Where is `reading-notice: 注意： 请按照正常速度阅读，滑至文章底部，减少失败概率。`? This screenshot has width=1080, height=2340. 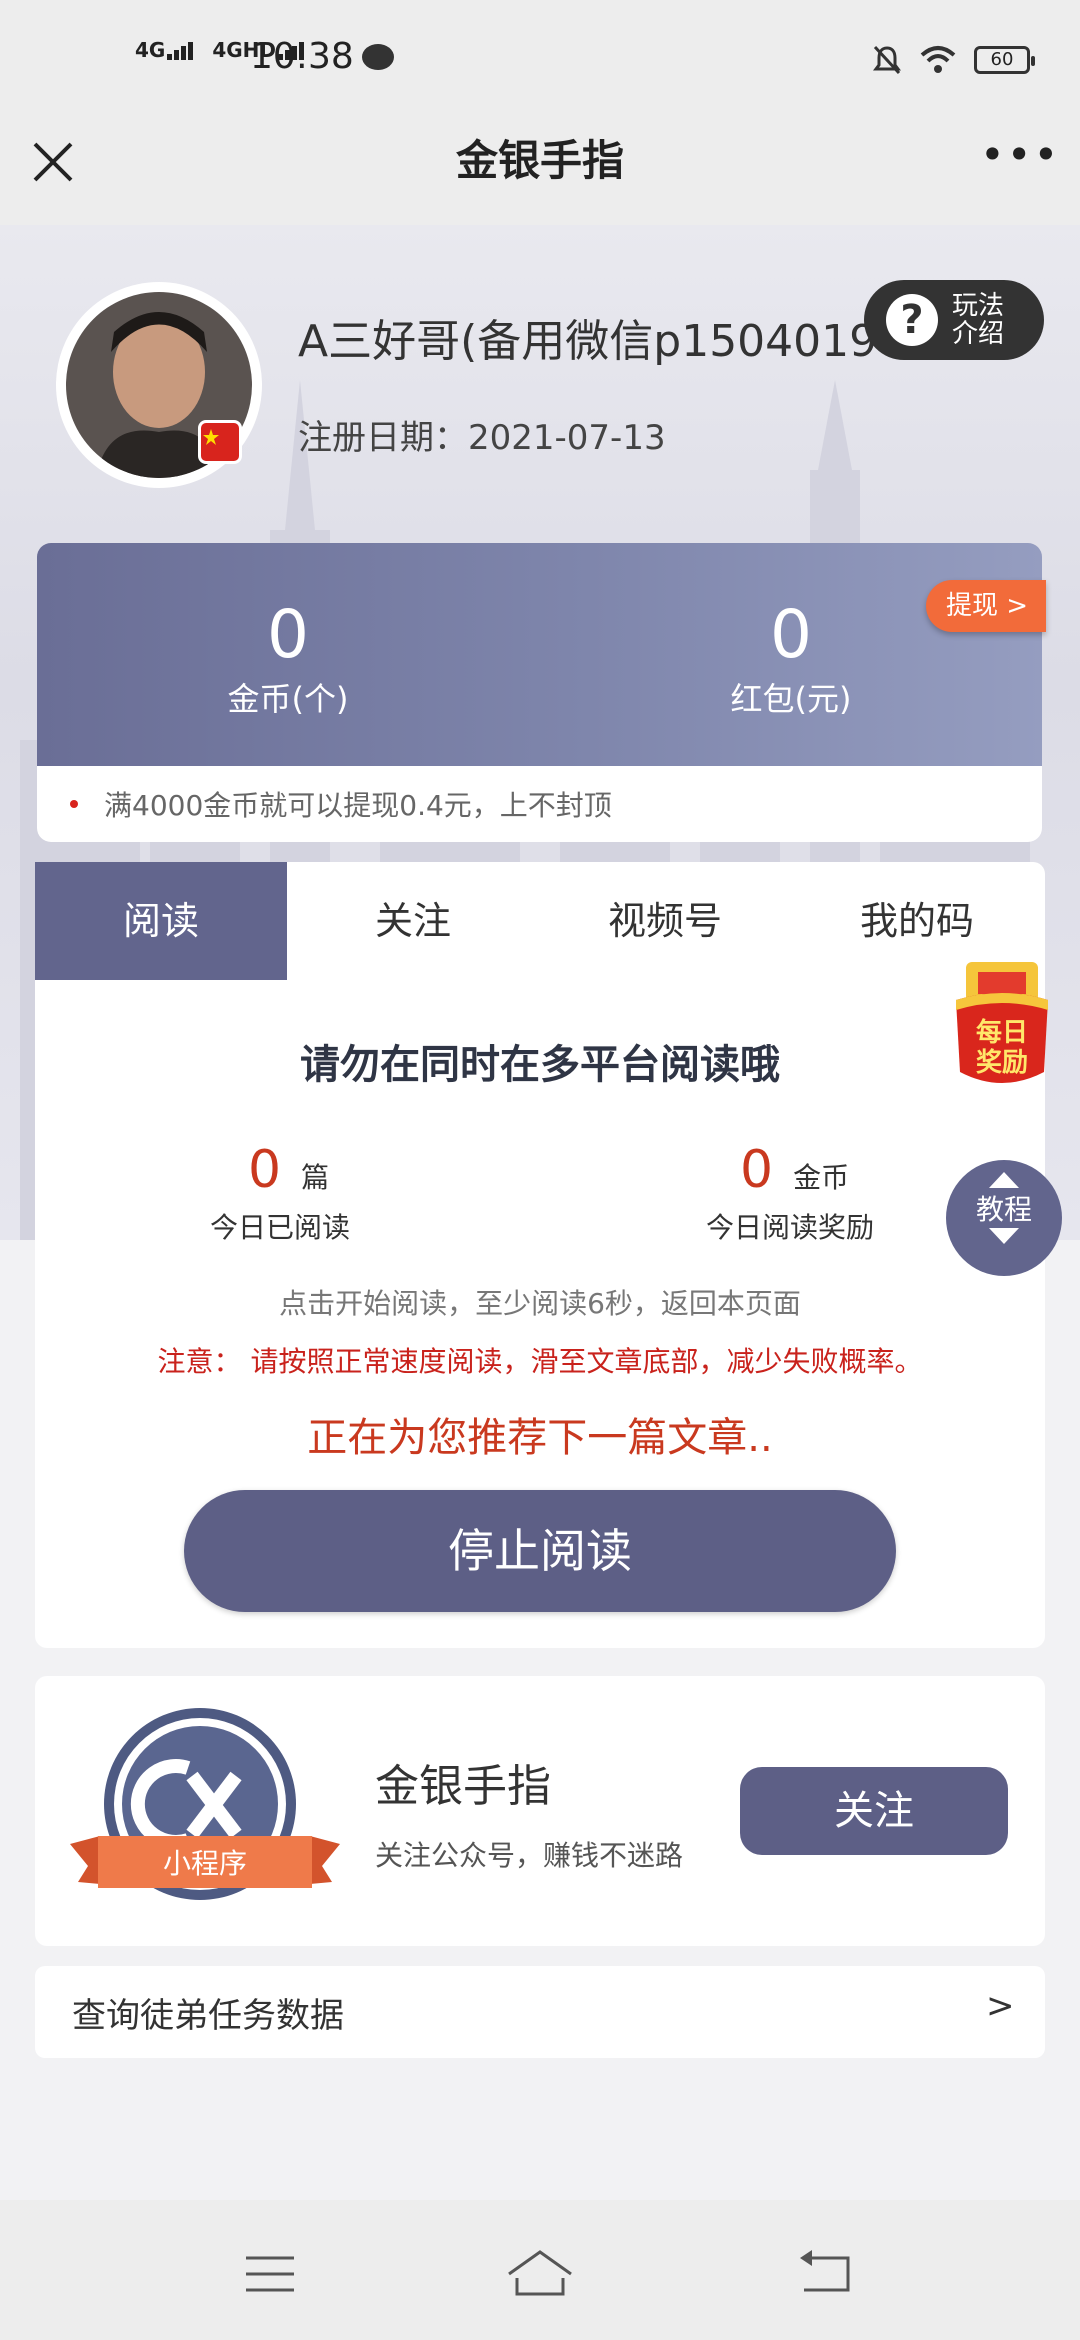
reading-notice: 注意： 请按照正常速度阅读，滑至文章底部，减少失败概率。 is located at coordinates (540, 1361).